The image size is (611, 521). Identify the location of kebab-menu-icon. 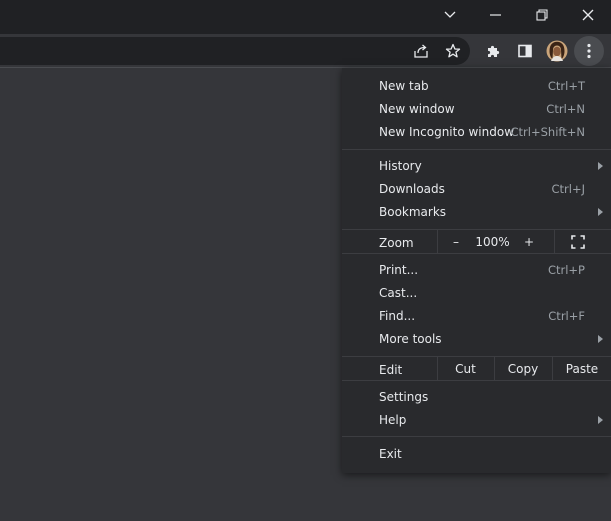
(589, 51).